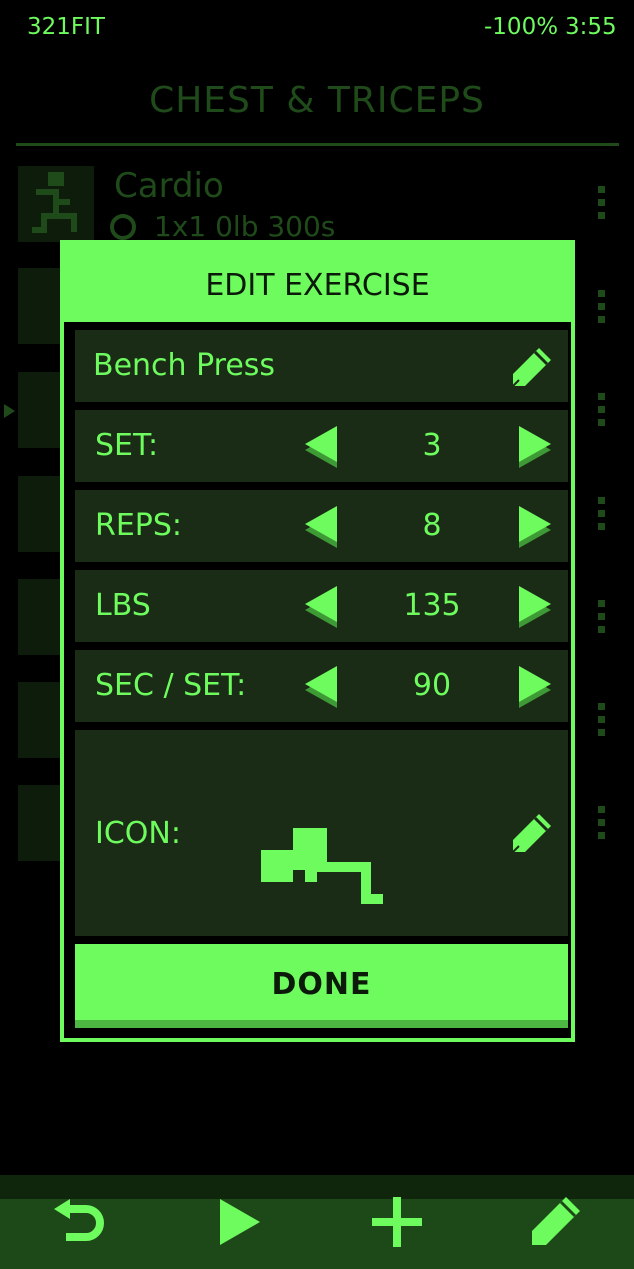 Image resolution: width=634 pixels, height=1269 pixels. What do you see at coordinates (171, 685) in the screenshot?
I see `sec-per-set-label: SEC / SET:` at bounding box center [171, 685].